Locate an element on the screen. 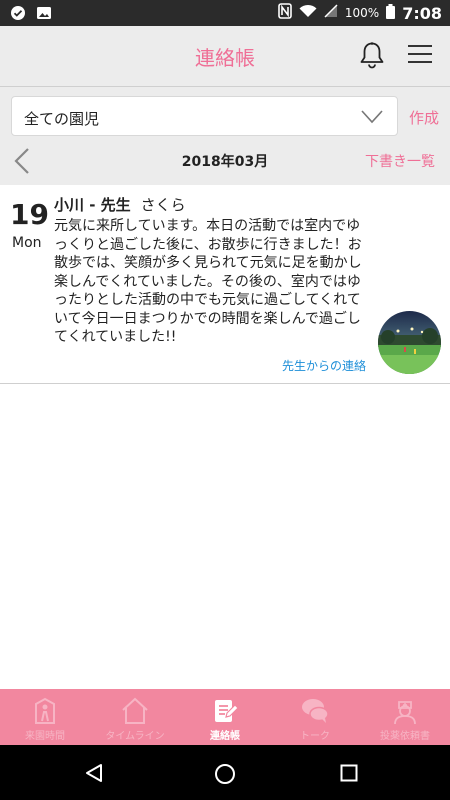 This screenshot has height=800, width=450. bell-icon is located at coordinates (372, 57).